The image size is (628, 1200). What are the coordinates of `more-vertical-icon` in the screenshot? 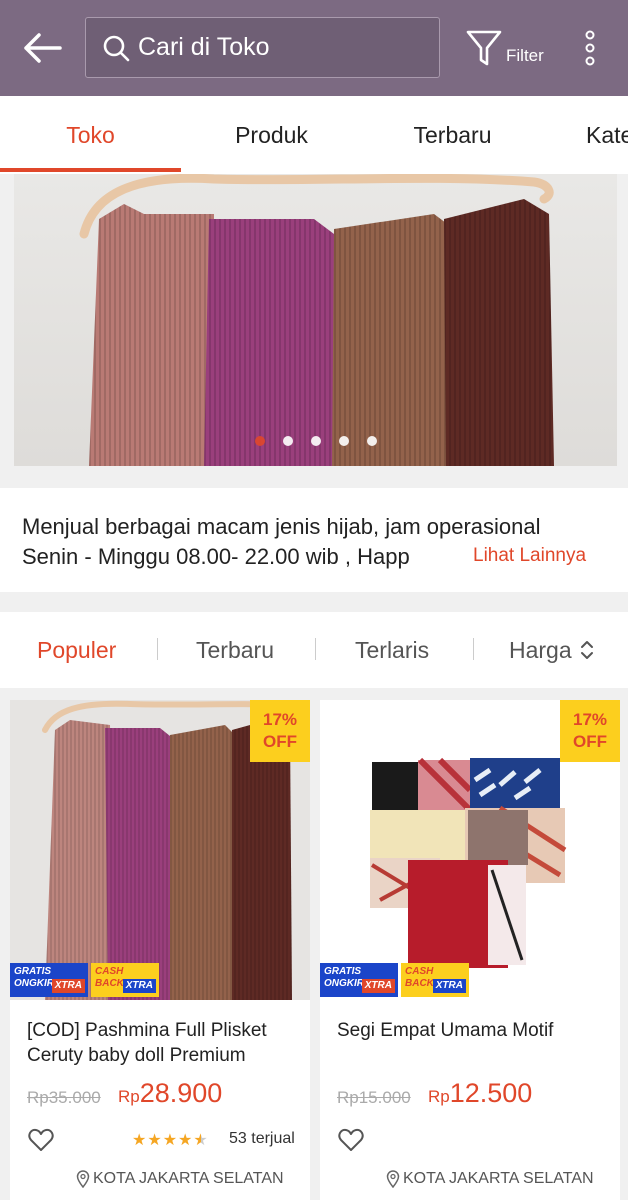 It's located at (590, 48).